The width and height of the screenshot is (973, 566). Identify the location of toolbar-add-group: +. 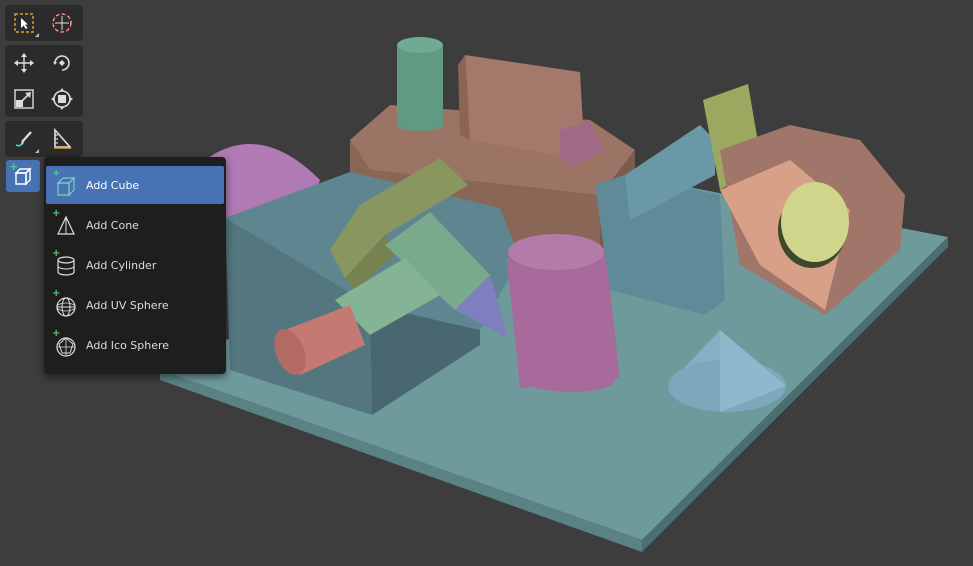
(25, 177).